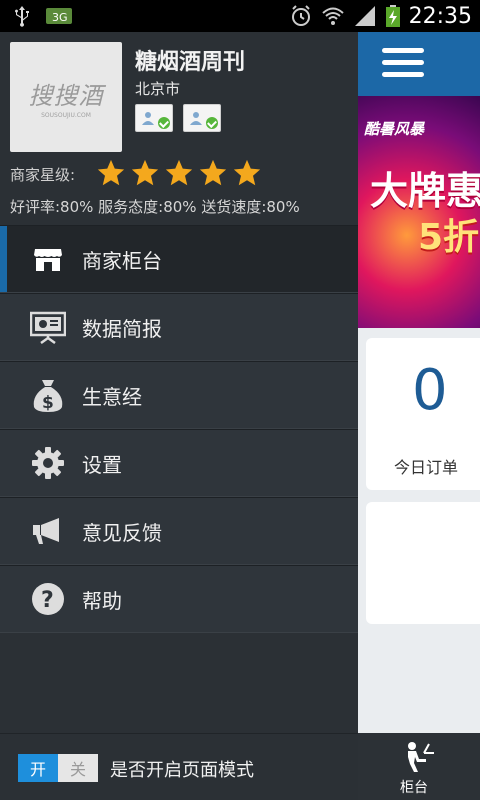  Describe the element at coordinates (112, 396) in the screenshot. I see `menu-label: 生意经` at that location.